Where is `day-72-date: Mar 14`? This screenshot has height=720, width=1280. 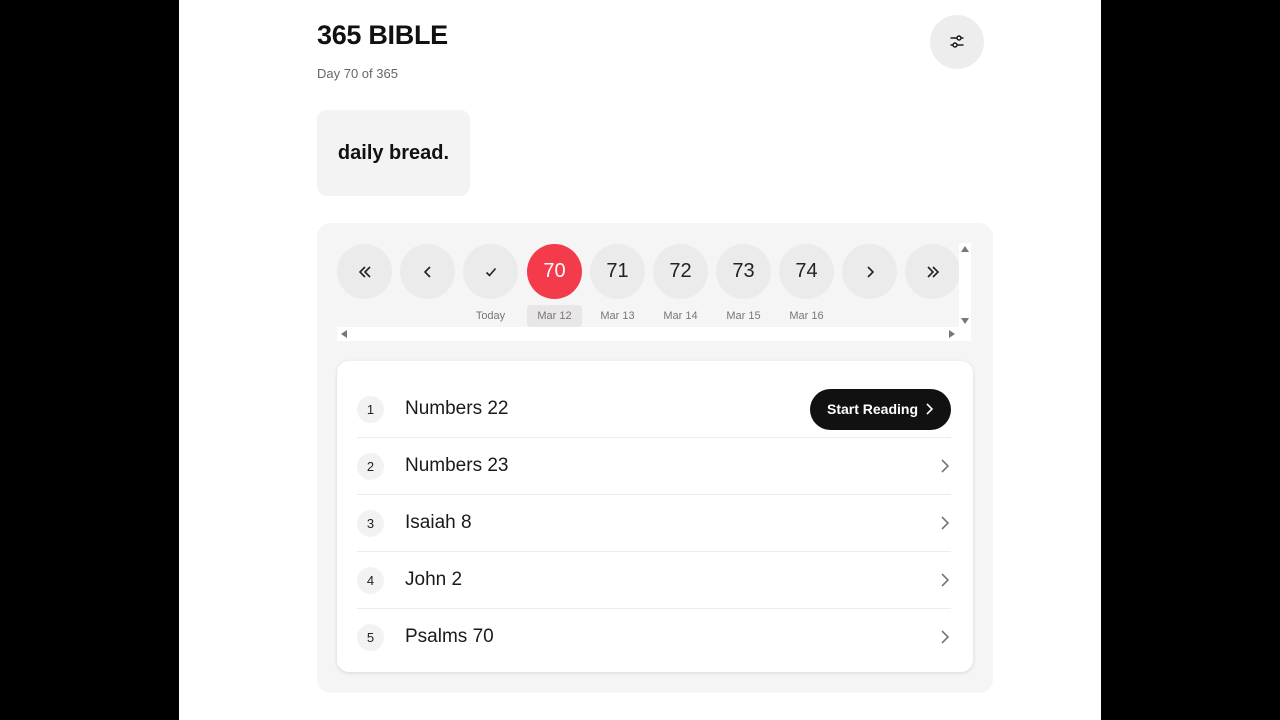
day-72-date: Mar 14 is located at coordinates (680, 316).